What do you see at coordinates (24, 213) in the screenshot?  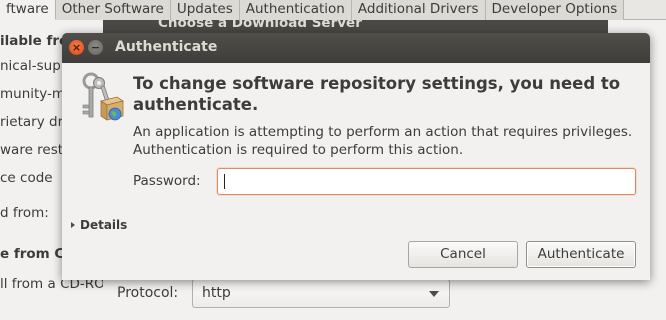 I see `download-from-label: d from:` at bounding box center [24, 213].